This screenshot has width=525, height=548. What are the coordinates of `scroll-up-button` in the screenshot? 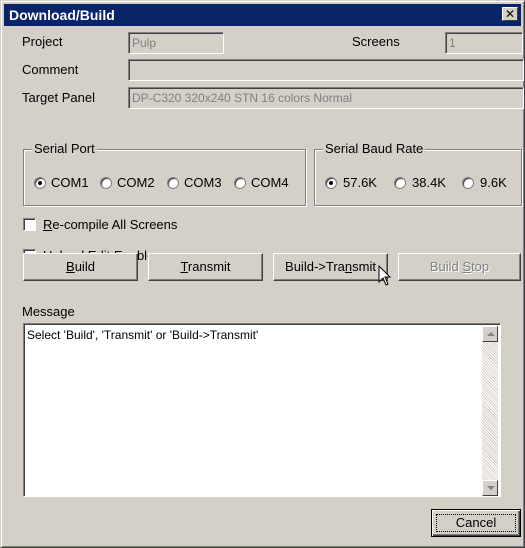 It's located at (490, 334).